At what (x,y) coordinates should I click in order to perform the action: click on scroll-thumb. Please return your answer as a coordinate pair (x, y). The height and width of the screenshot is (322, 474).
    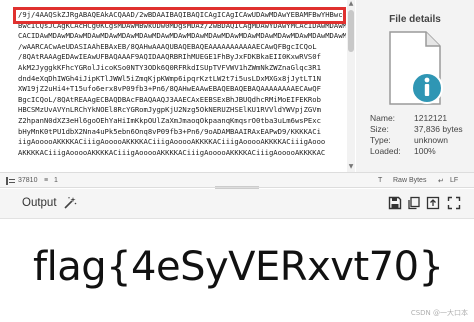
    Looking at the image, I should click on (351, 31).